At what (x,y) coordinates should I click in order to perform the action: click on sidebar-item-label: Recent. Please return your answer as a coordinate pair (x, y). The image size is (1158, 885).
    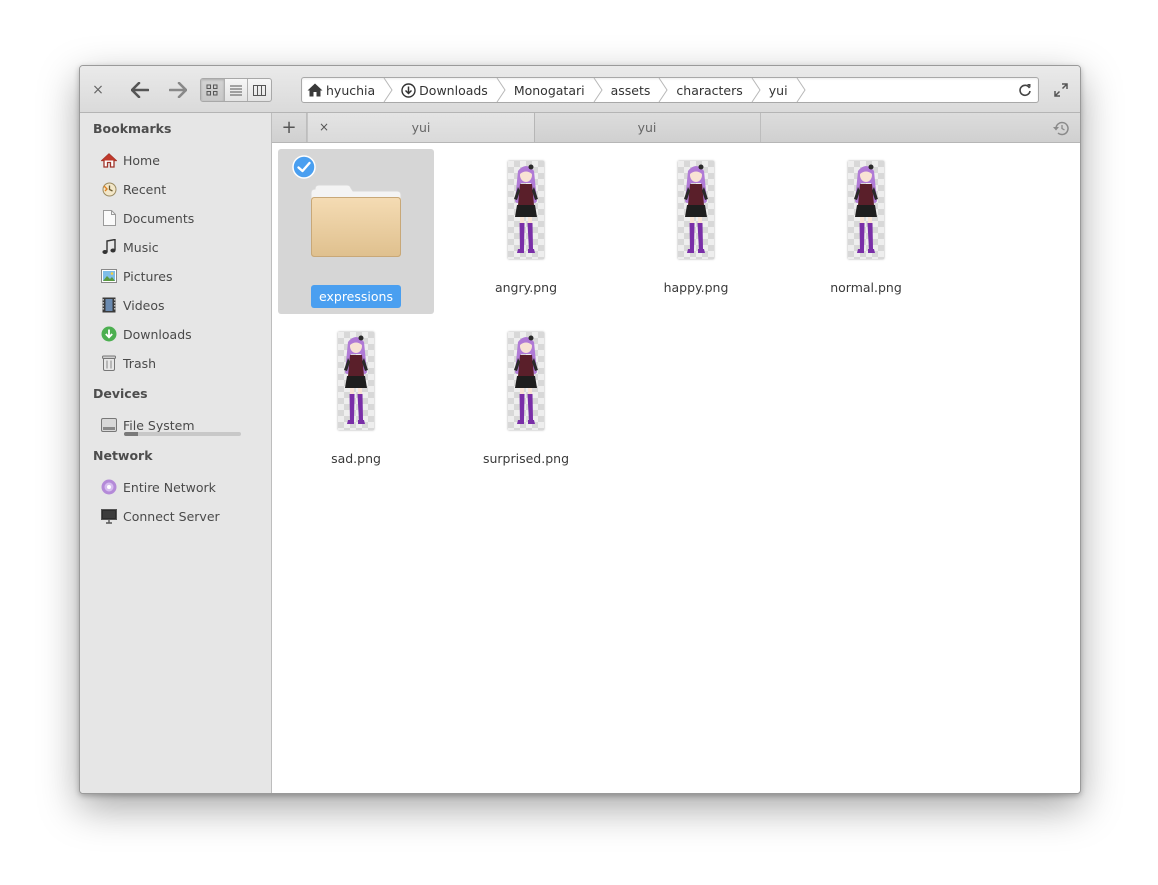
    Looking at the image, I should click on (145, 189).